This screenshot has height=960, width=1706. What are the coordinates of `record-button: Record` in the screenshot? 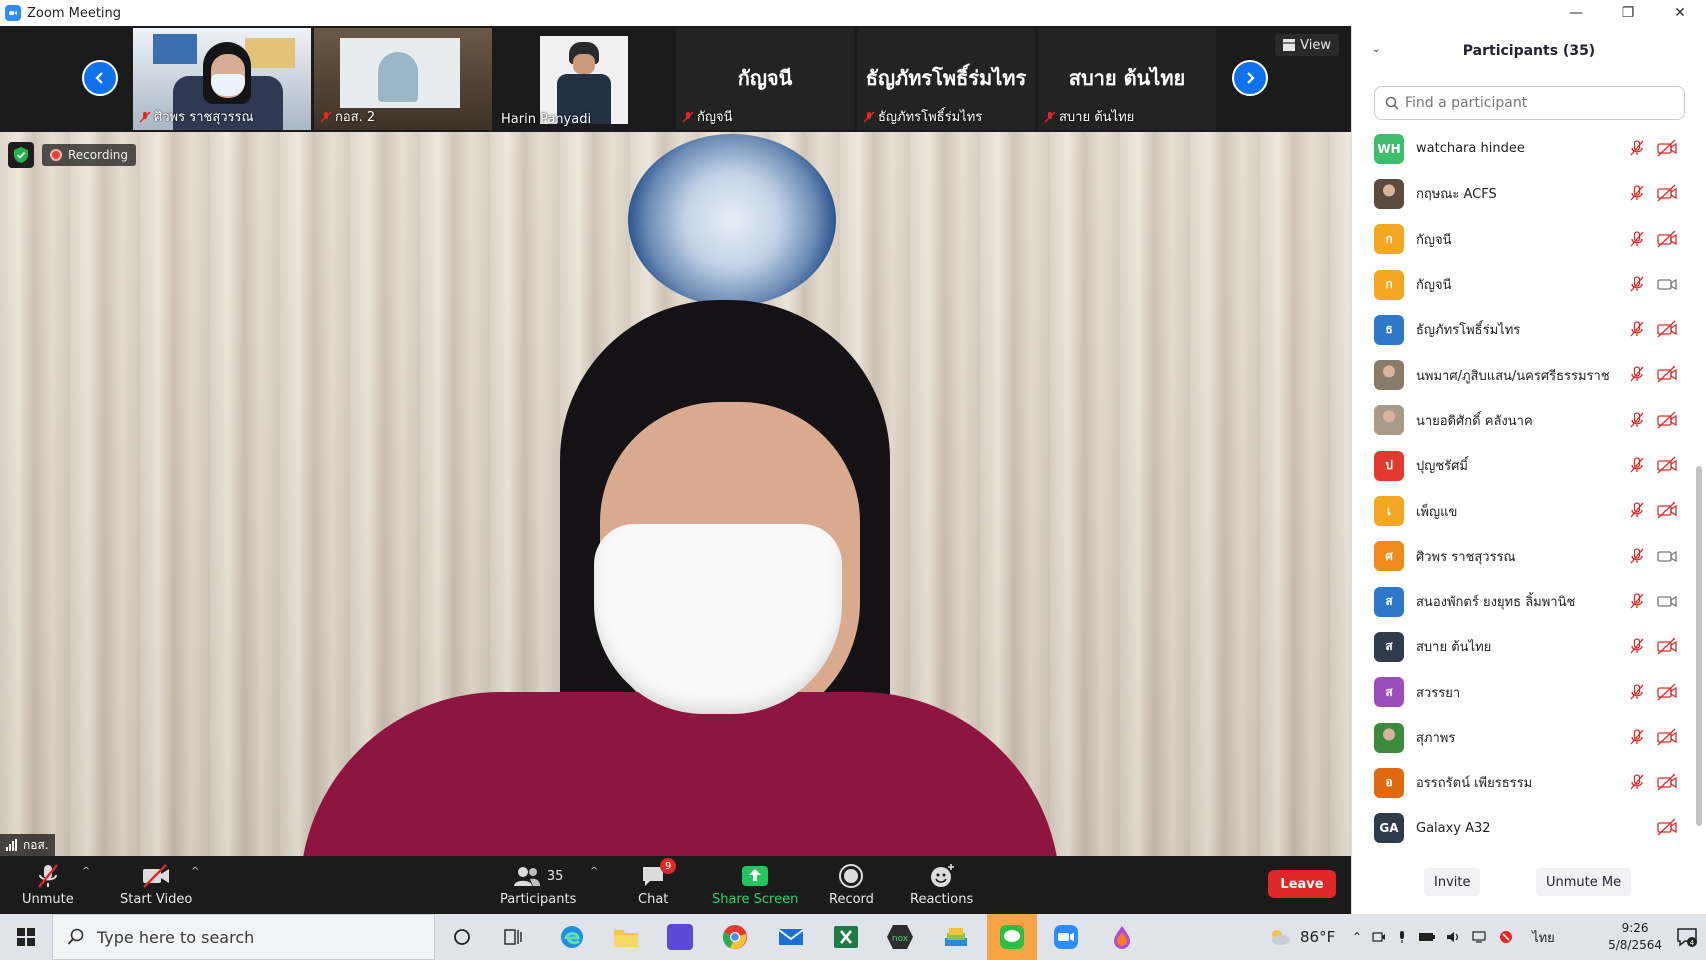 It's located at (851, 884).